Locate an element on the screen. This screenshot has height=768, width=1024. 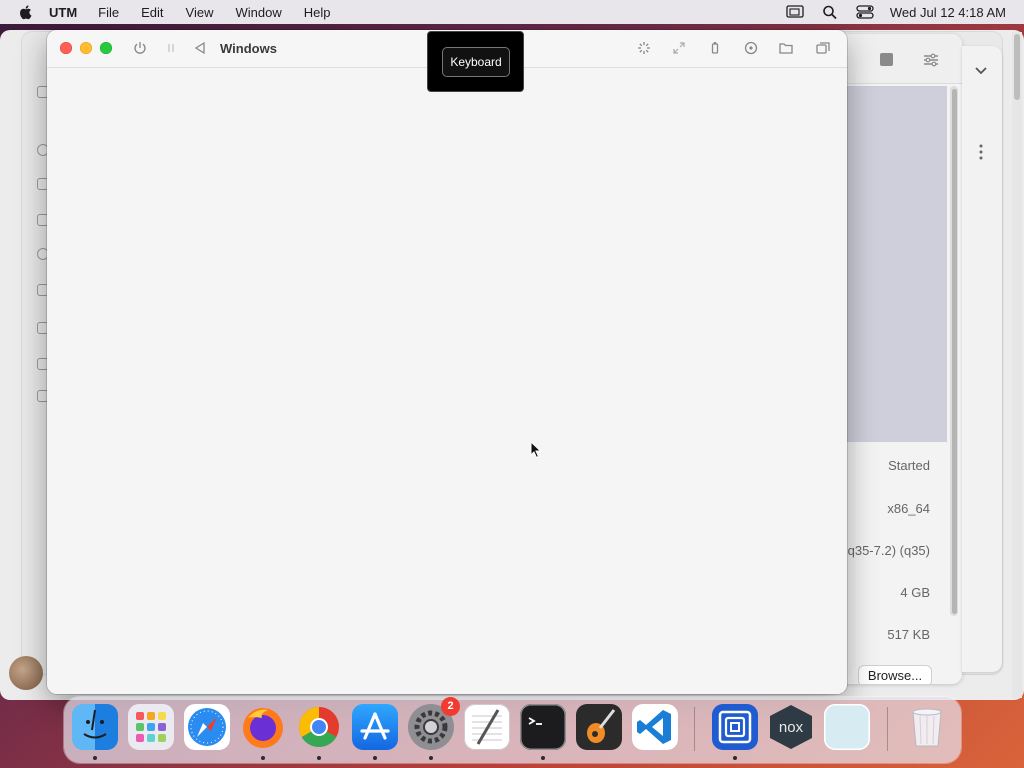
menu-file: File is located at coordinates (108, 12).